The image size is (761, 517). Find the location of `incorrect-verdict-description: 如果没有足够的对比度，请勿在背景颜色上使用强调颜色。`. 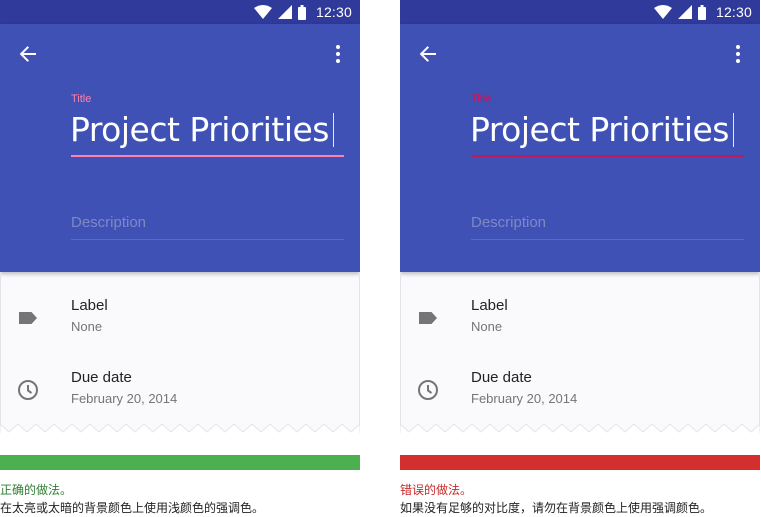

incorrect-verdict-description: 如果没有足够的对比度，请勿在背景颜色上使用强调颜色。 is located at coordinates (556, 508).